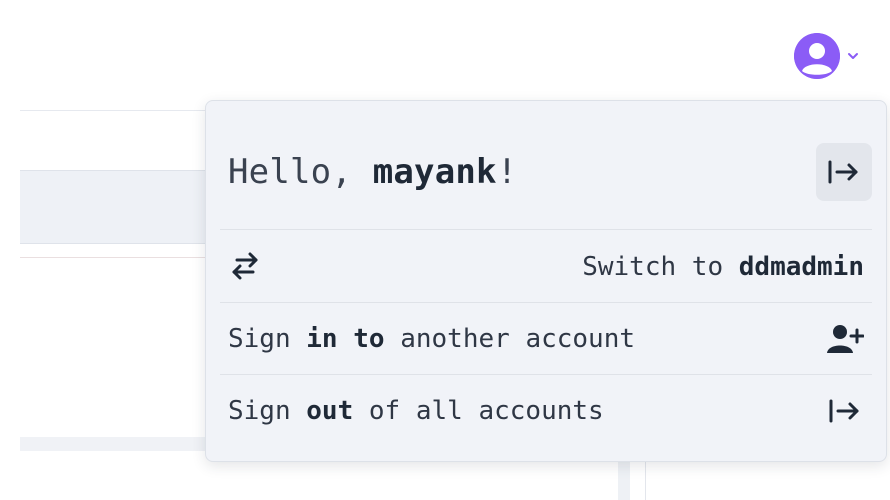 The width and height of the screenshot is (890, 500). What do you see at coordinates (267, 411) in the screenshot?
I see `sign-out-part1: Sign` at bounding box center [267, 411].